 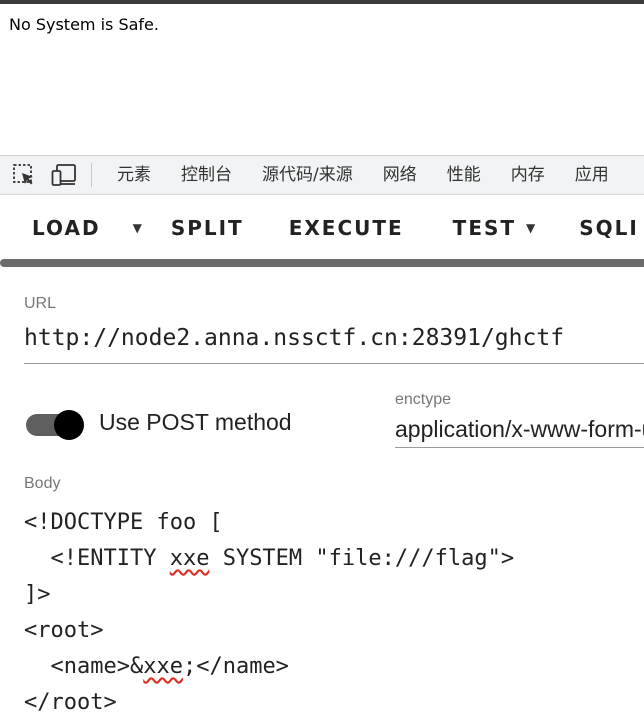 I want to click on tab-performance: 性能, so click(x=464, y=175).